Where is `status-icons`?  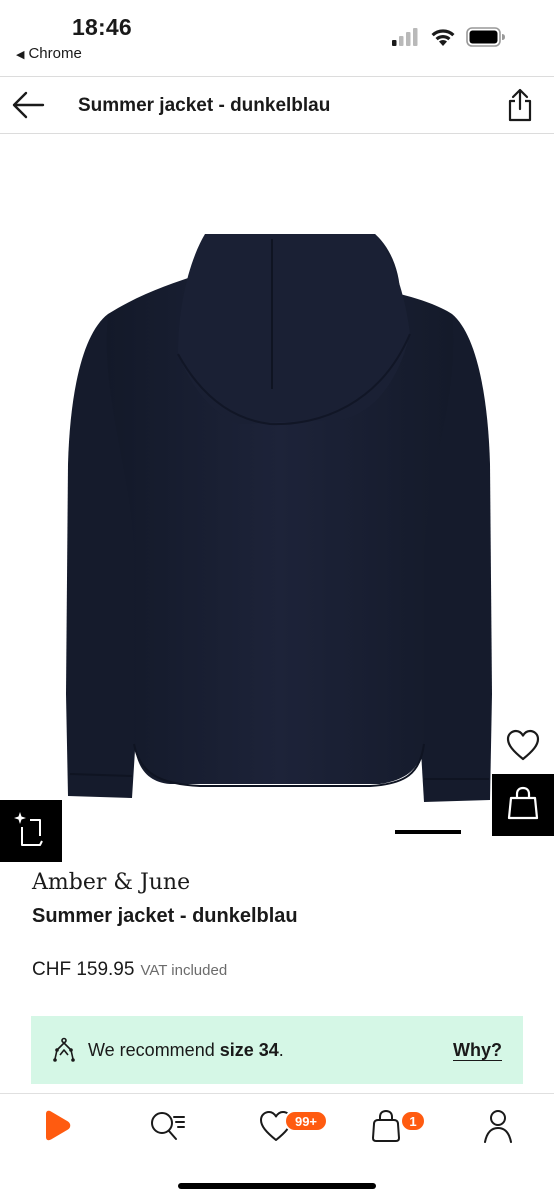 status-icons is located at coordinates (449, 37).